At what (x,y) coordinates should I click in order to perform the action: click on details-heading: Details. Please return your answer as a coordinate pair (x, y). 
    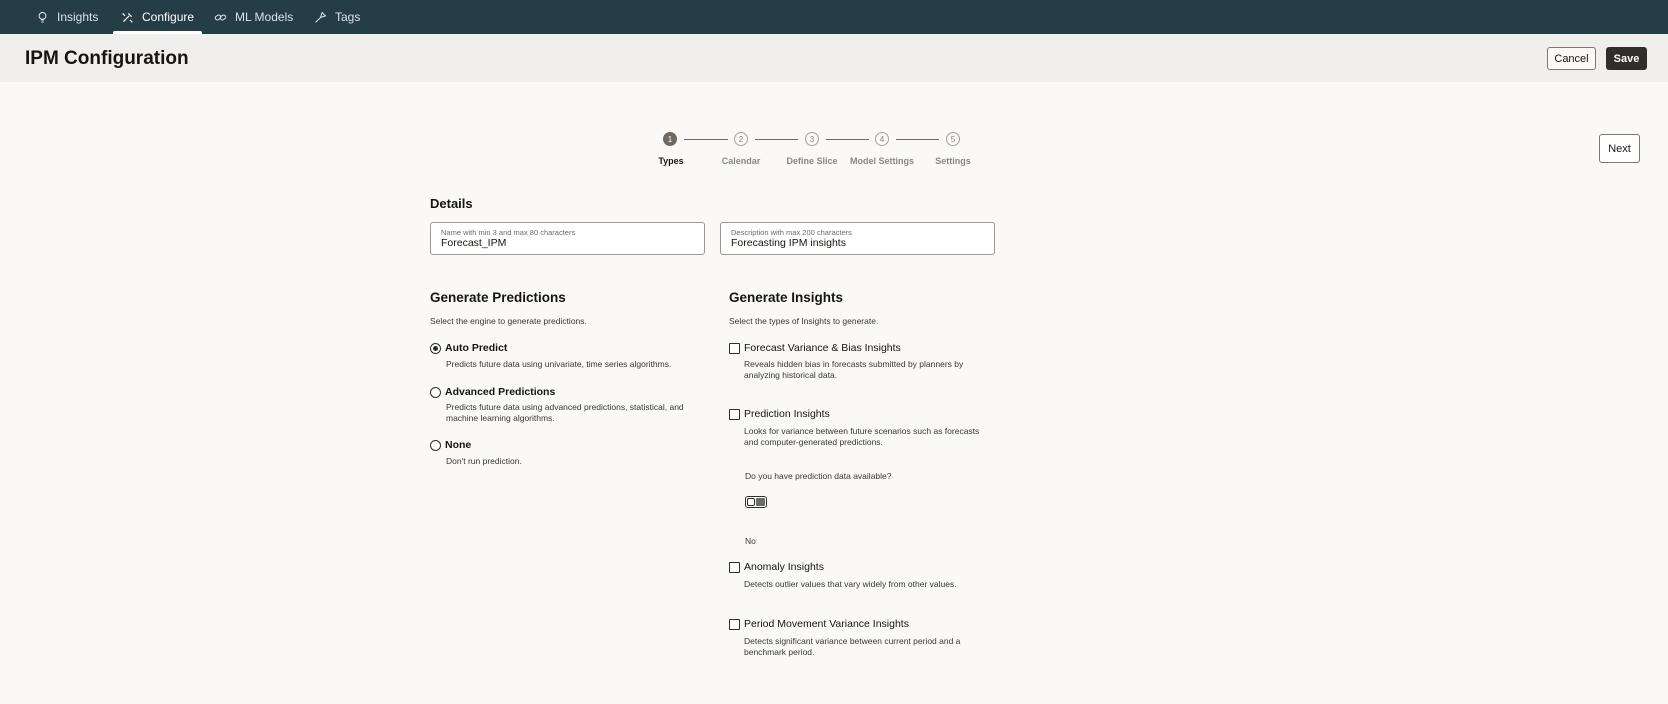
    Looking at the image, I should click on (451, 203).